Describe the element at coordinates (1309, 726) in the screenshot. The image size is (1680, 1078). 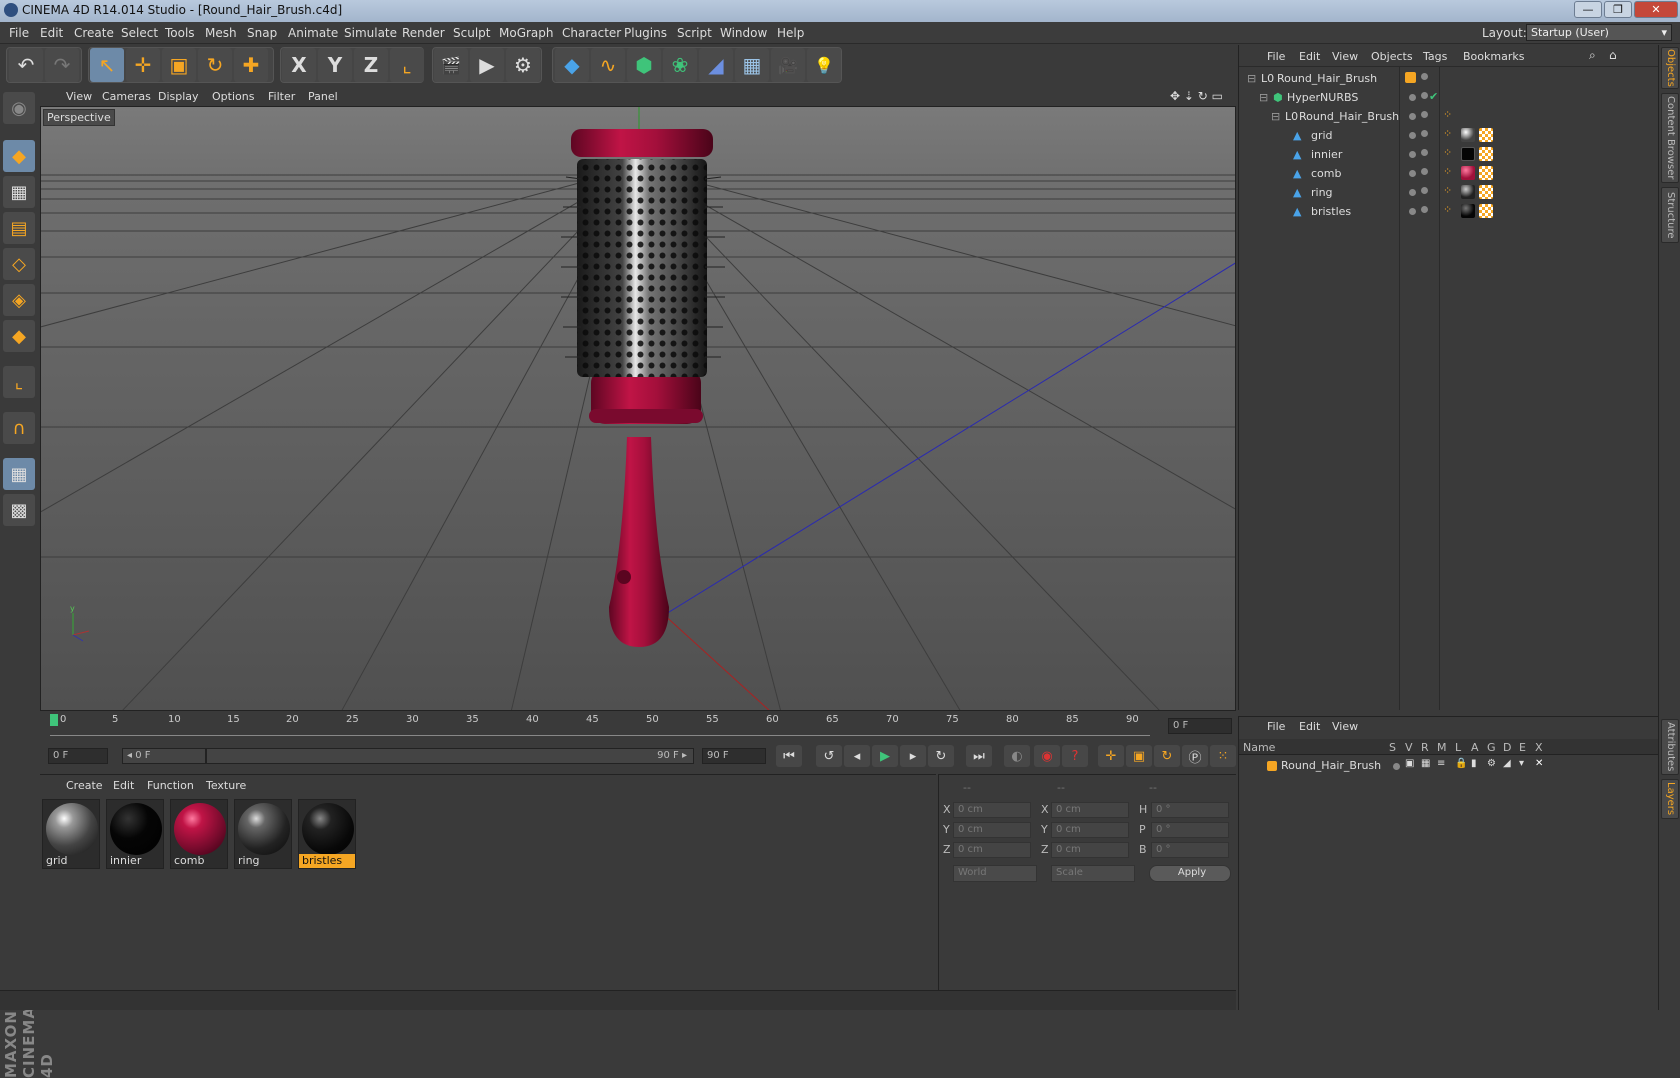
I see `layer-menu-edit: Edit` at that location.